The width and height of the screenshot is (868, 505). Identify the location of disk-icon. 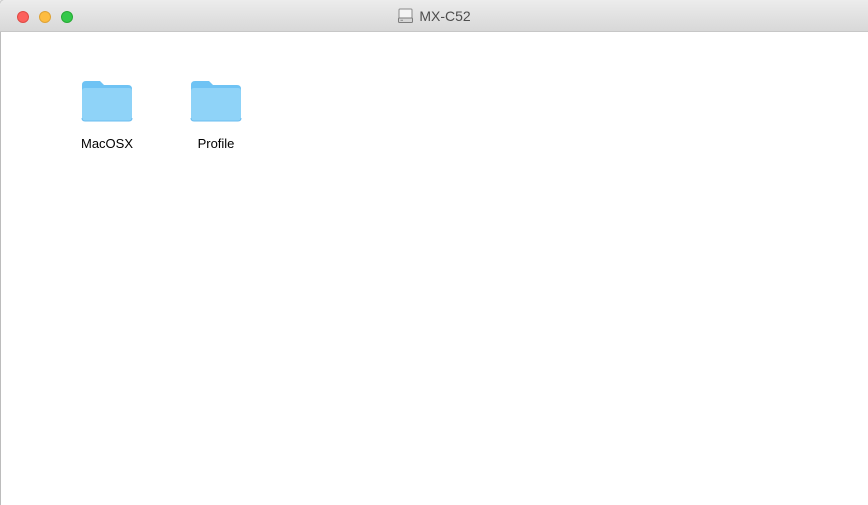
(406, 15).